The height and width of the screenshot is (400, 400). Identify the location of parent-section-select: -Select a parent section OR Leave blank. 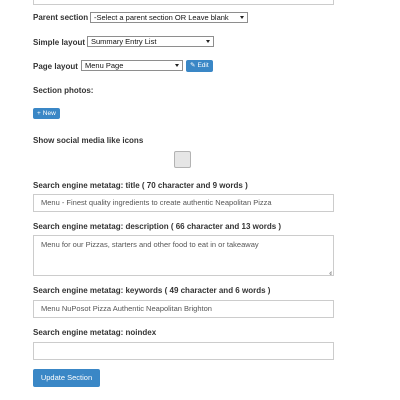
(169, 17).